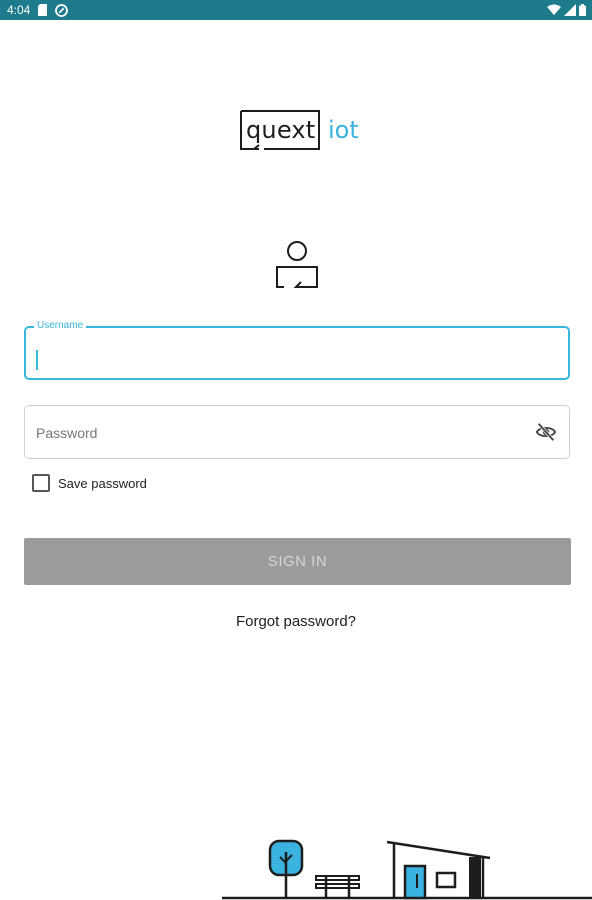 This screenshot has height=900, width=592. Describe the element at coordinates (343, 130) in the screenshot. I see `logo-suffix: iot` at that location.